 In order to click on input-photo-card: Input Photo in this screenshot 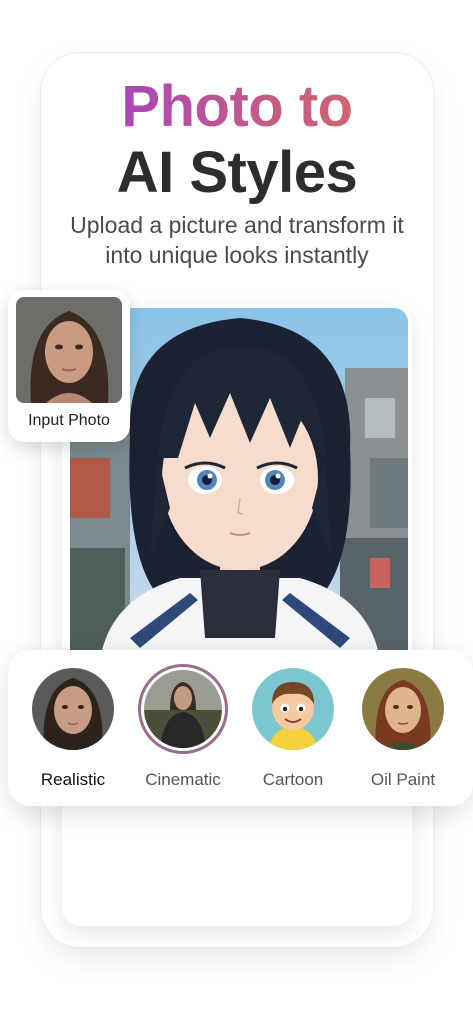, I will do `click(69, 366)`.